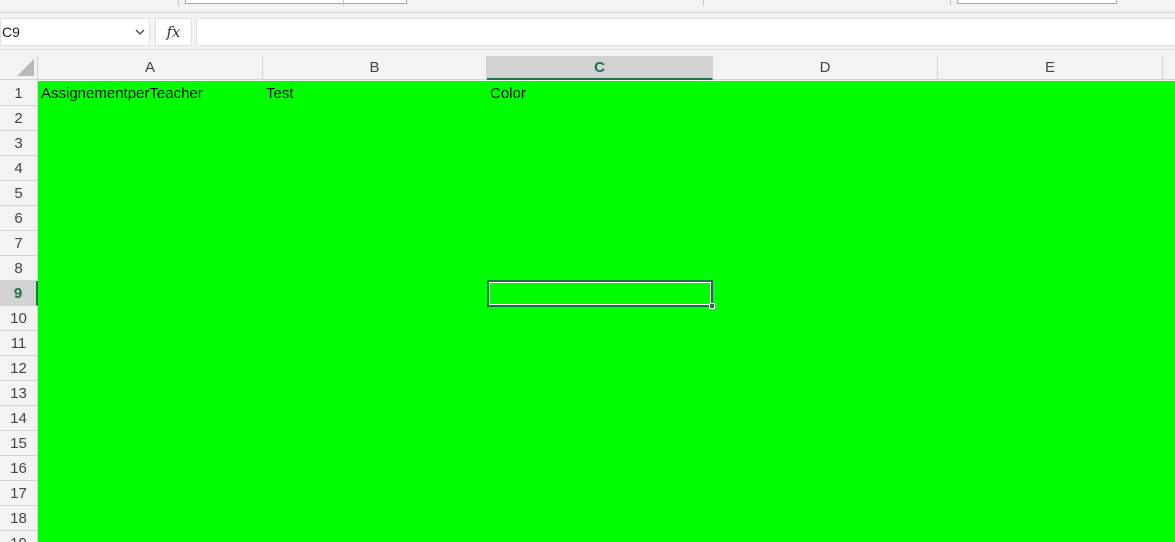  Describe the element at coordinates (600, 293) in the screenshot. I see `active-cell-c9` at that location.